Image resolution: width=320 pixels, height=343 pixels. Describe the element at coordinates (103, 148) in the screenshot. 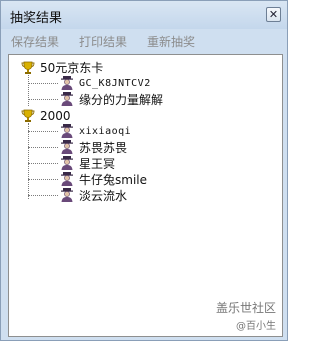

I see `tree-user-label: 苏畏苏畏` at that location.